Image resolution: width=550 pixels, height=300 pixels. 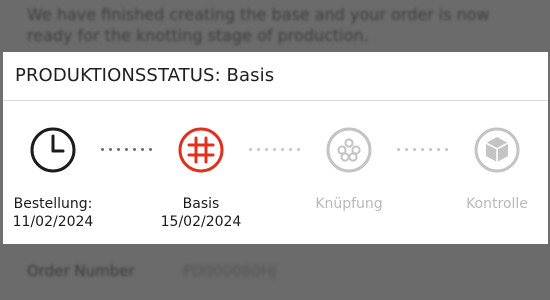 What do you see at coordinates (53, 150) in the screenshot?
I see `clock-icon` at bounding box center [53, 150].